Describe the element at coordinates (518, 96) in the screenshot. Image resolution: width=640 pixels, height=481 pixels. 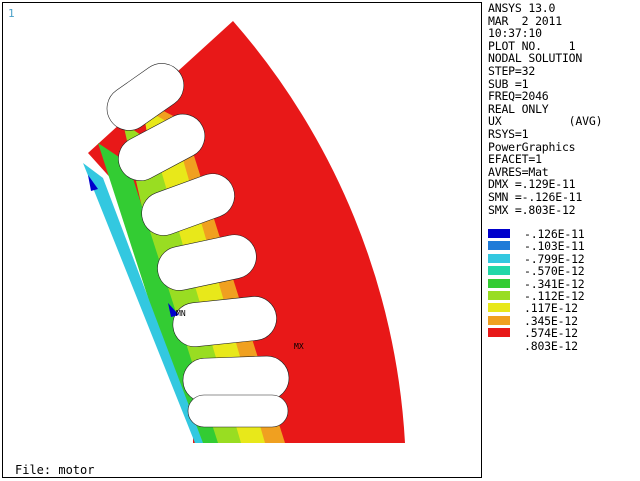
I see `info-line: FREQ=2046` at that location.